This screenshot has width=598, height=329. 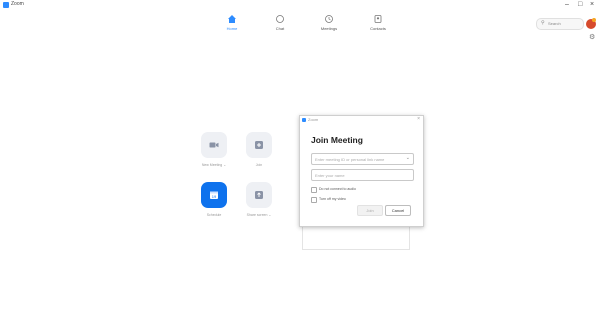 I want to click on clock-icon, so click(x=329, y=19).